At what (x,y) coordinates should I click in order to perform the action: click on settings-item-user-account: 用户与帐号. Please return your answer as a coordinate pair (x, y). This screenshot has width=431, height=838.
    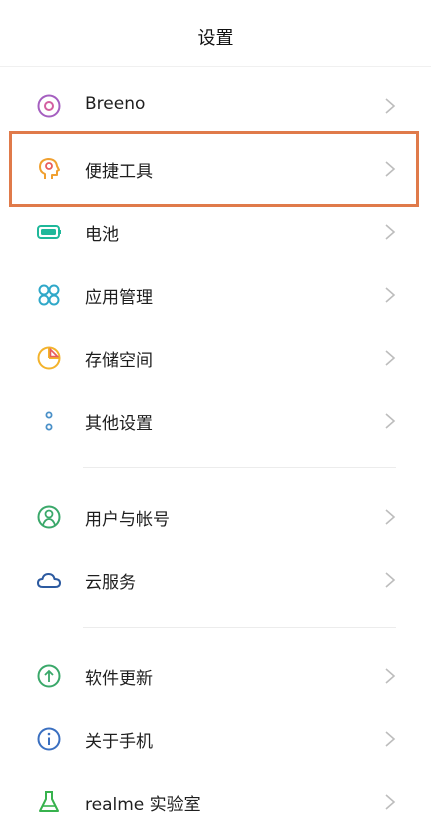
    Looking at the image, I should click on (215, 517).